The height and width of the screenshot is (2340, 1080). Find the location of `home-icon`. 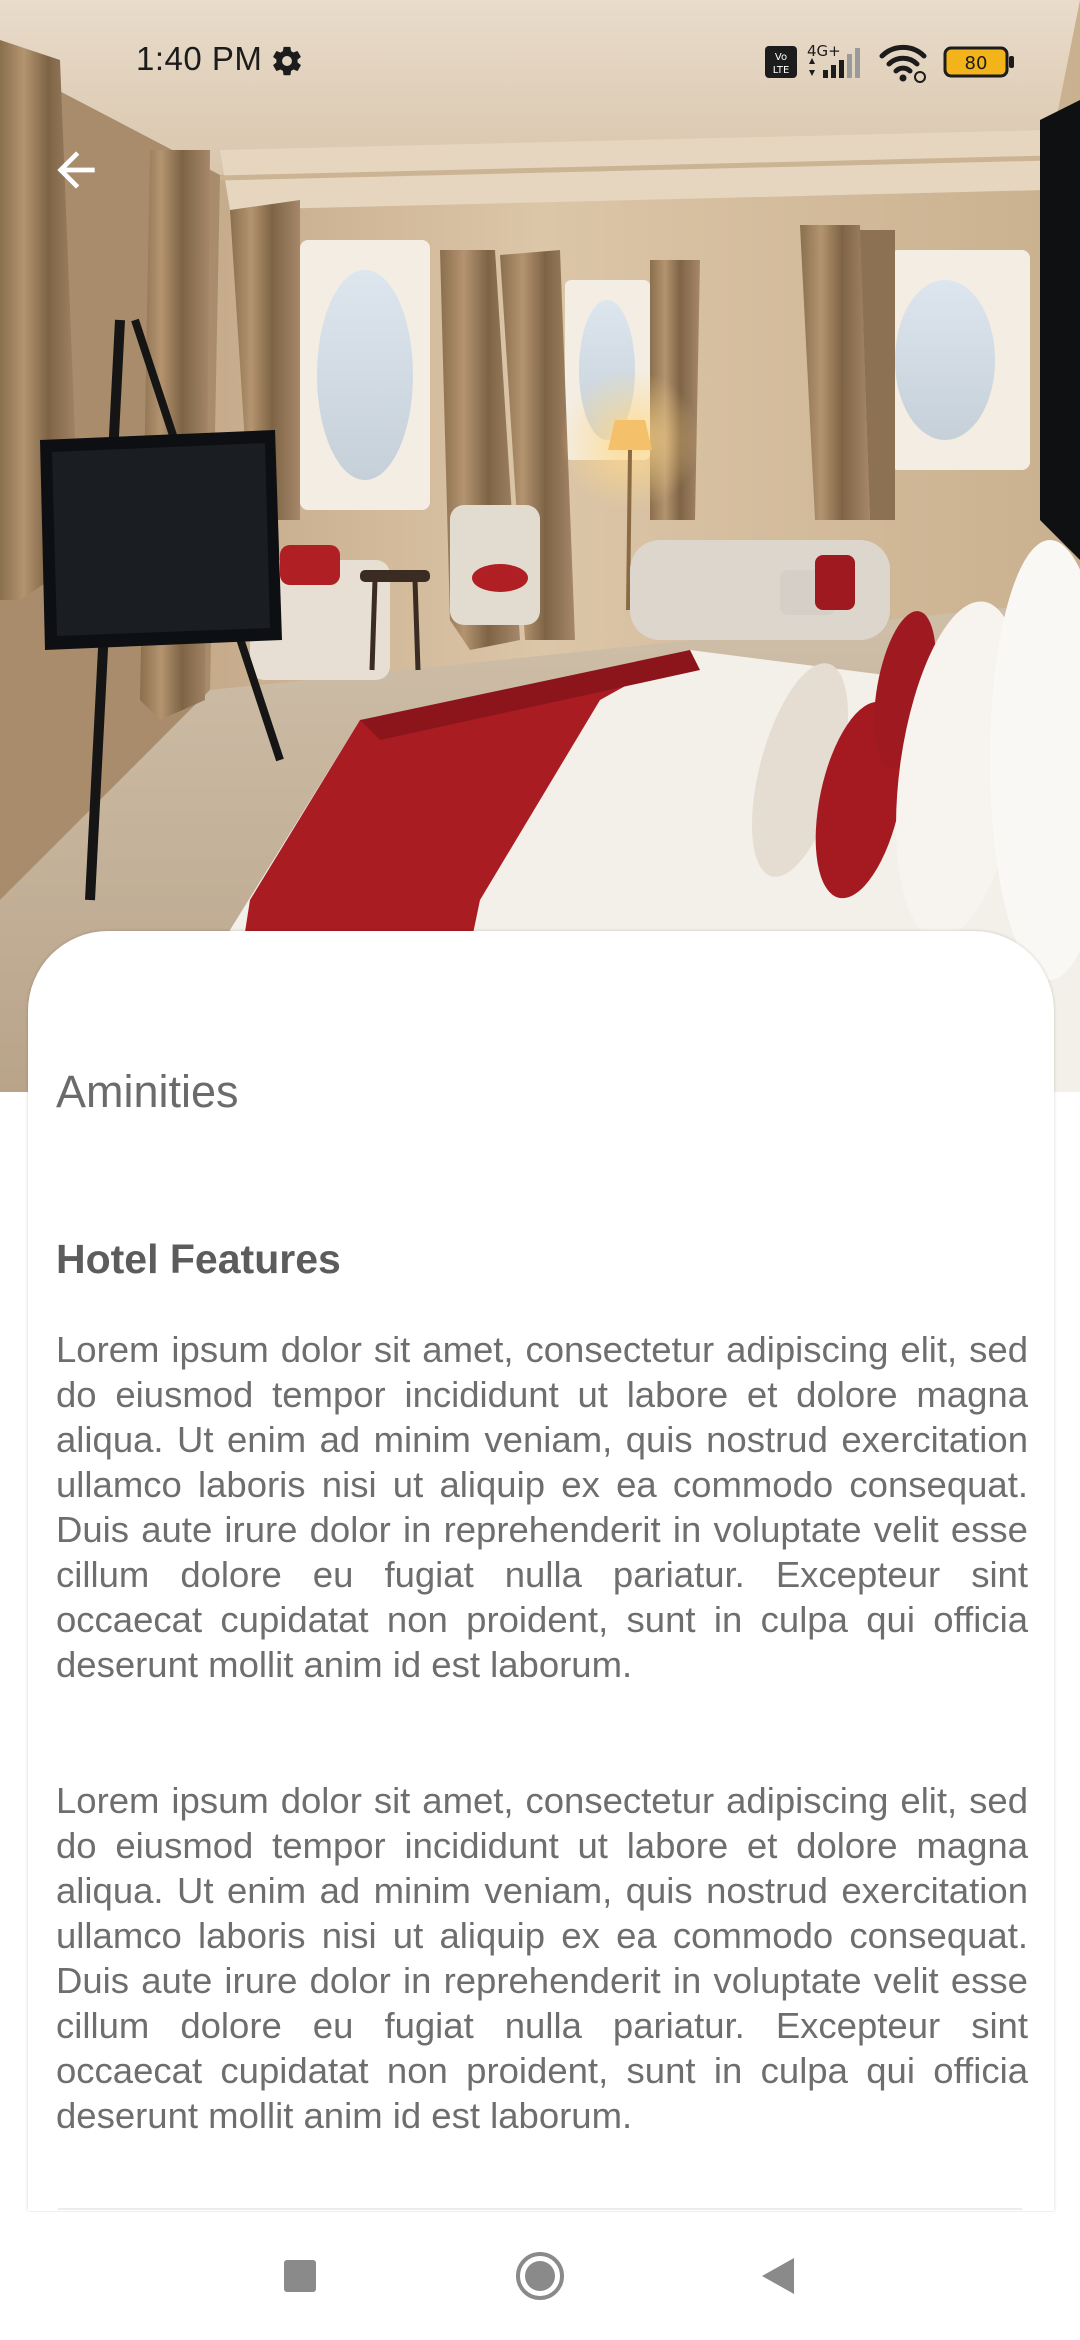

home-icon is located at coordinates (540, 2276).